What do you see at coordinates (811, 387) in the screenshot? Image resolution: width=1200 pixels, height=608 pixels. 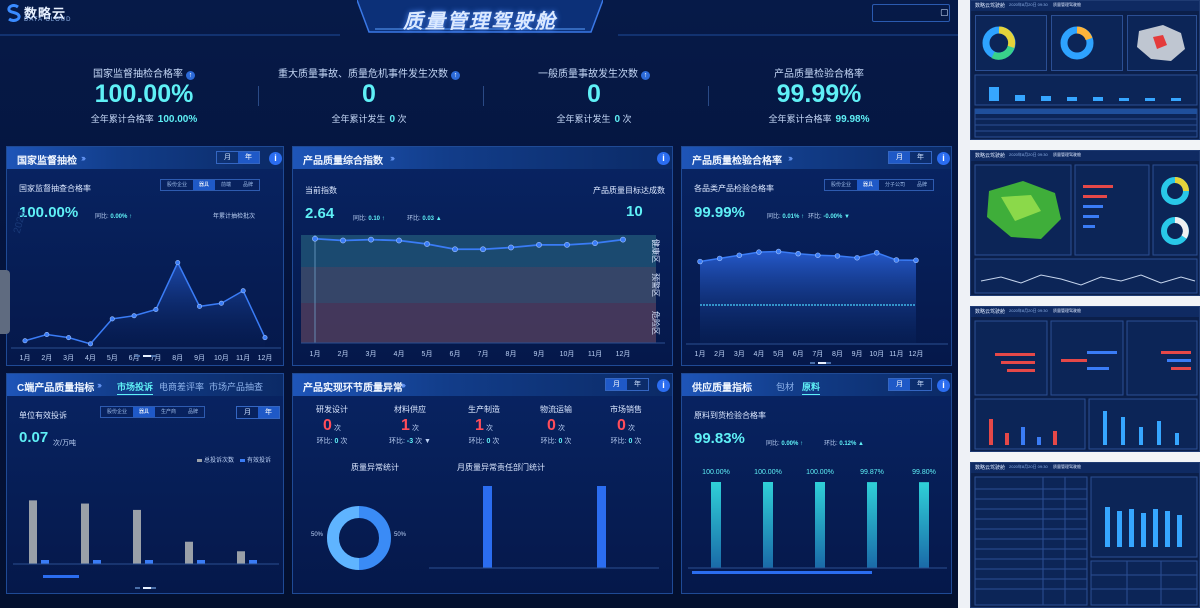 I see `tab-raw-material: 原料` at bounding box center [811, 387].